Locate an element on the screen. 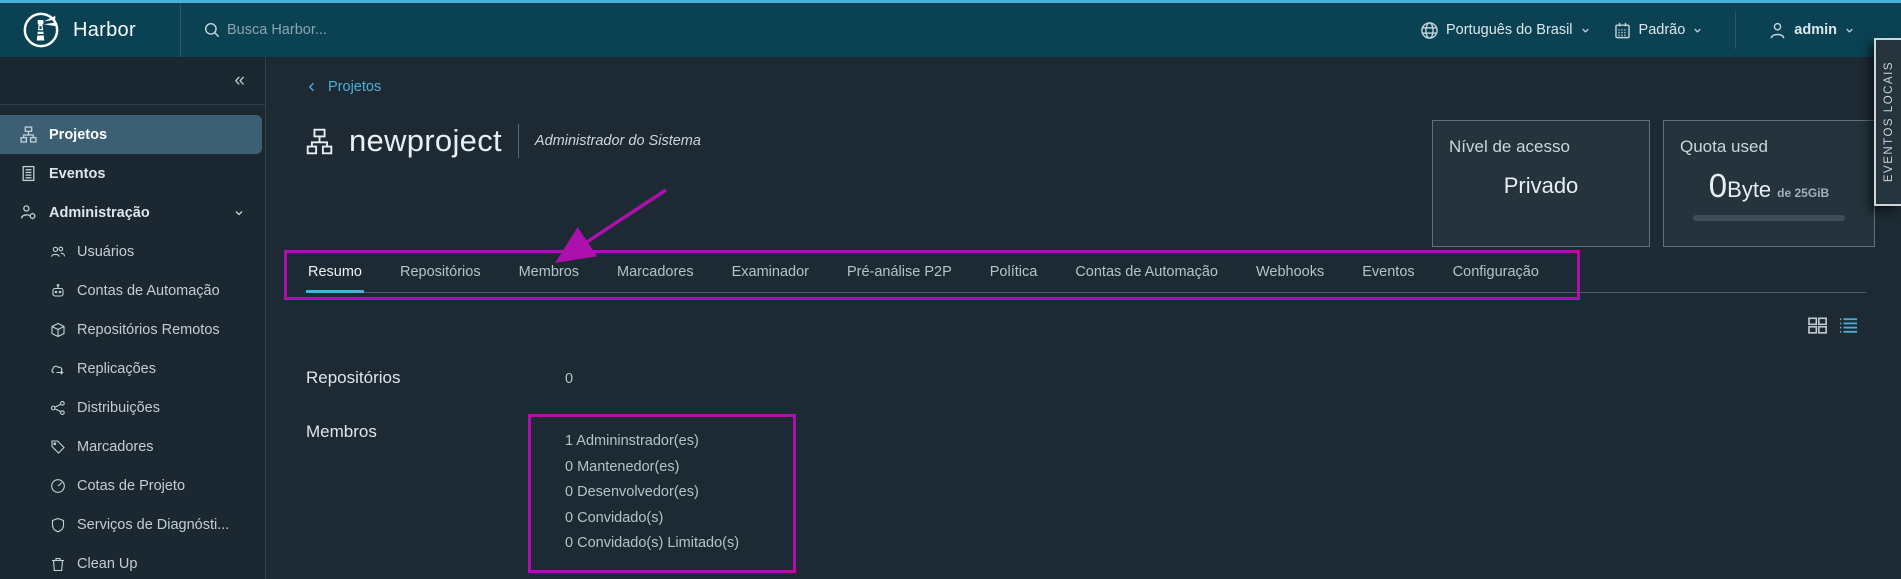 This screenshot has width=1901, height=579. quota-progress-bar is located at coordinates (1769, 218).